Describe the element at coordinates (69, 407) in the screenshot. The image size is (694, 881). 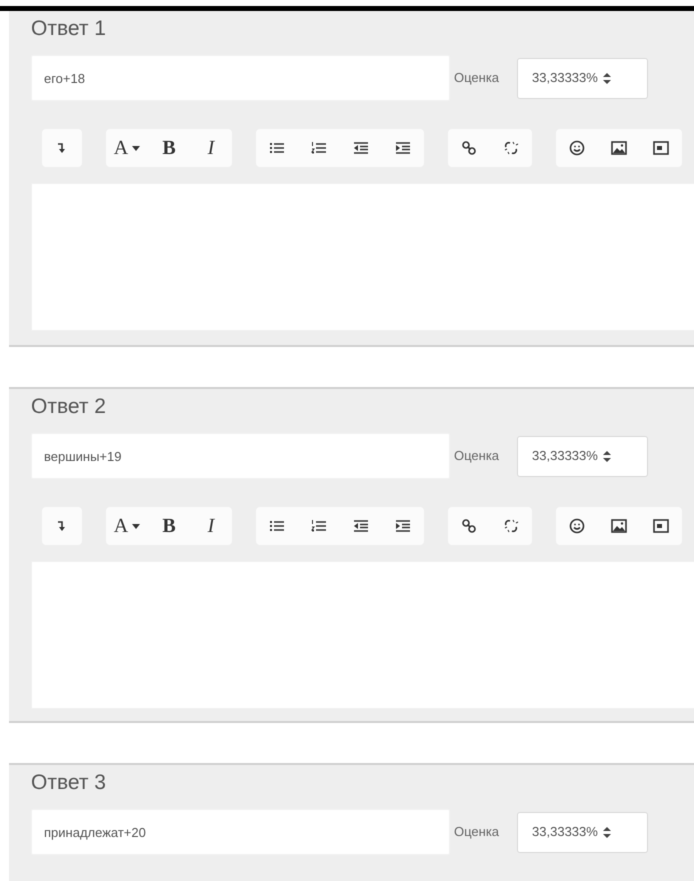
I see `answer-heading: Ответ 2` at that location.